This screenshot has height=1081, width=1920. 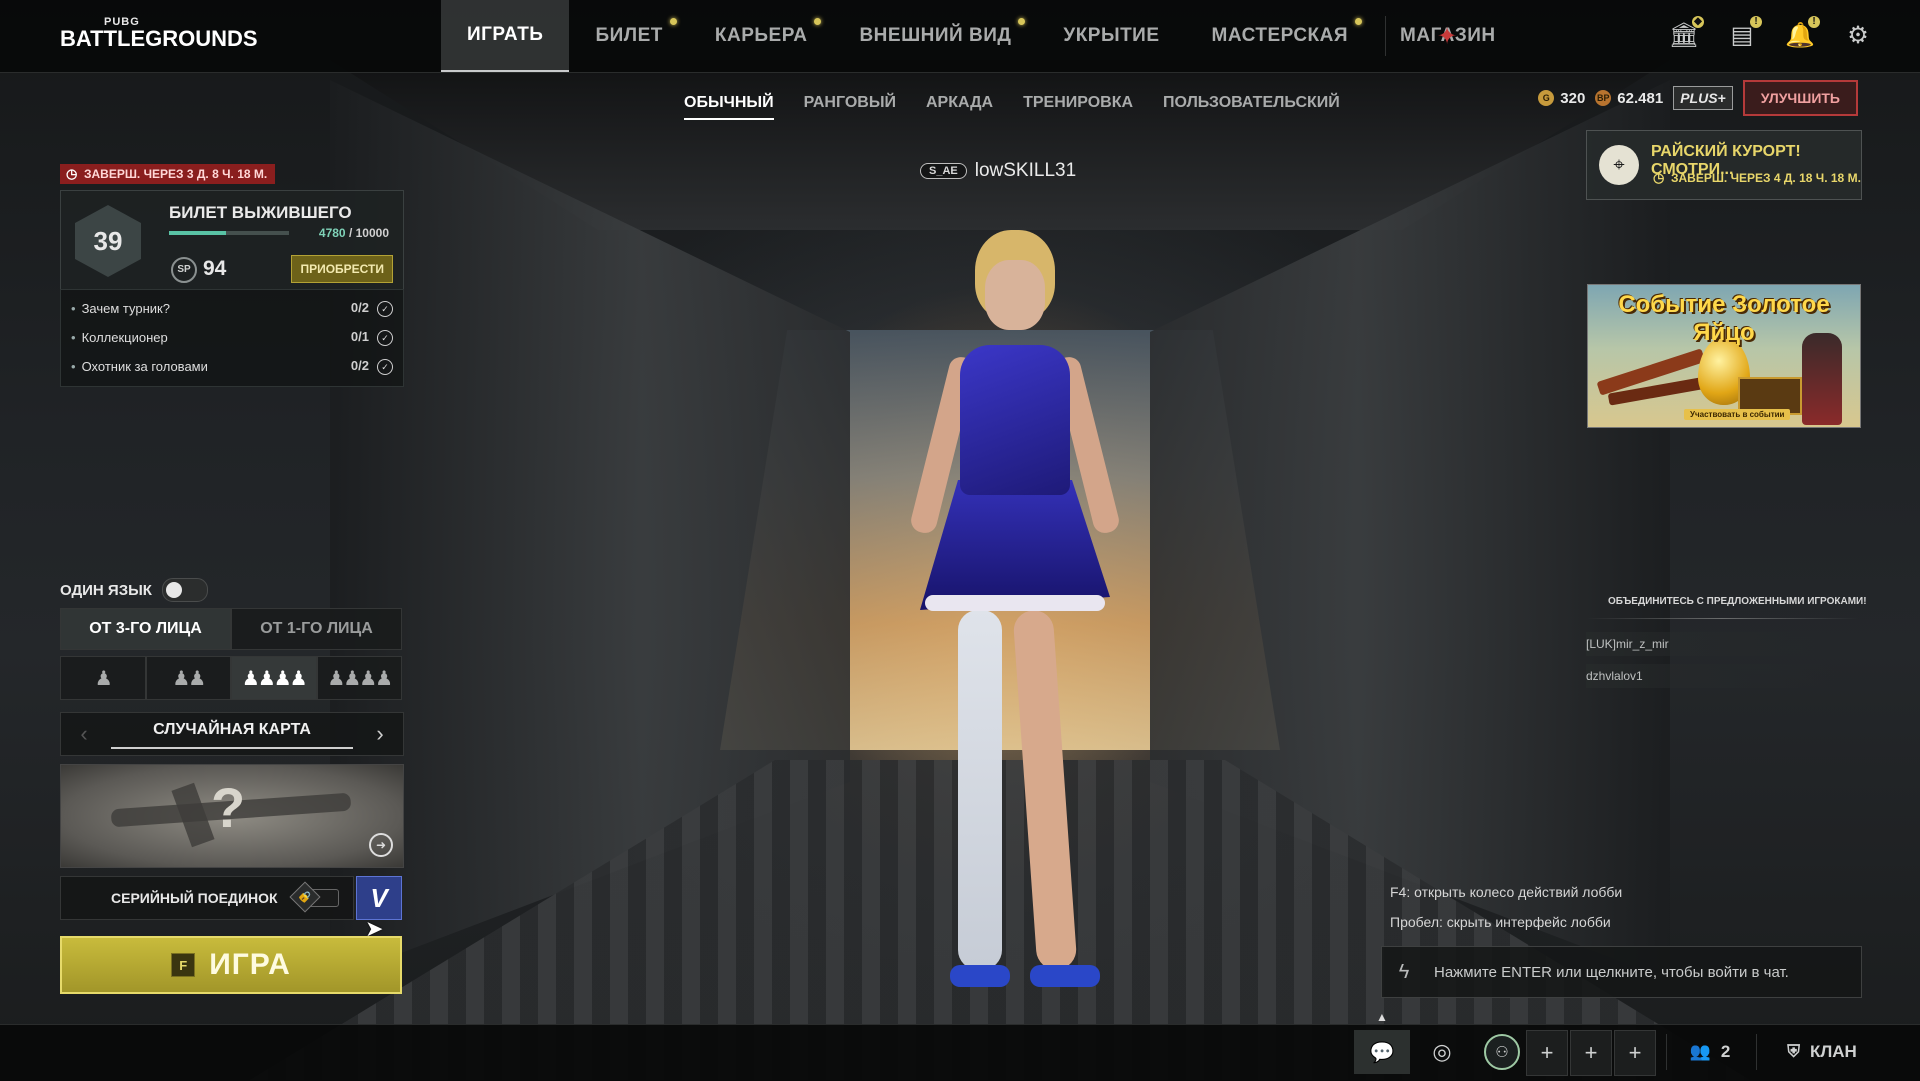 I want to click on mode-tab-2: АРКАДА, so click(x=959, y=107).